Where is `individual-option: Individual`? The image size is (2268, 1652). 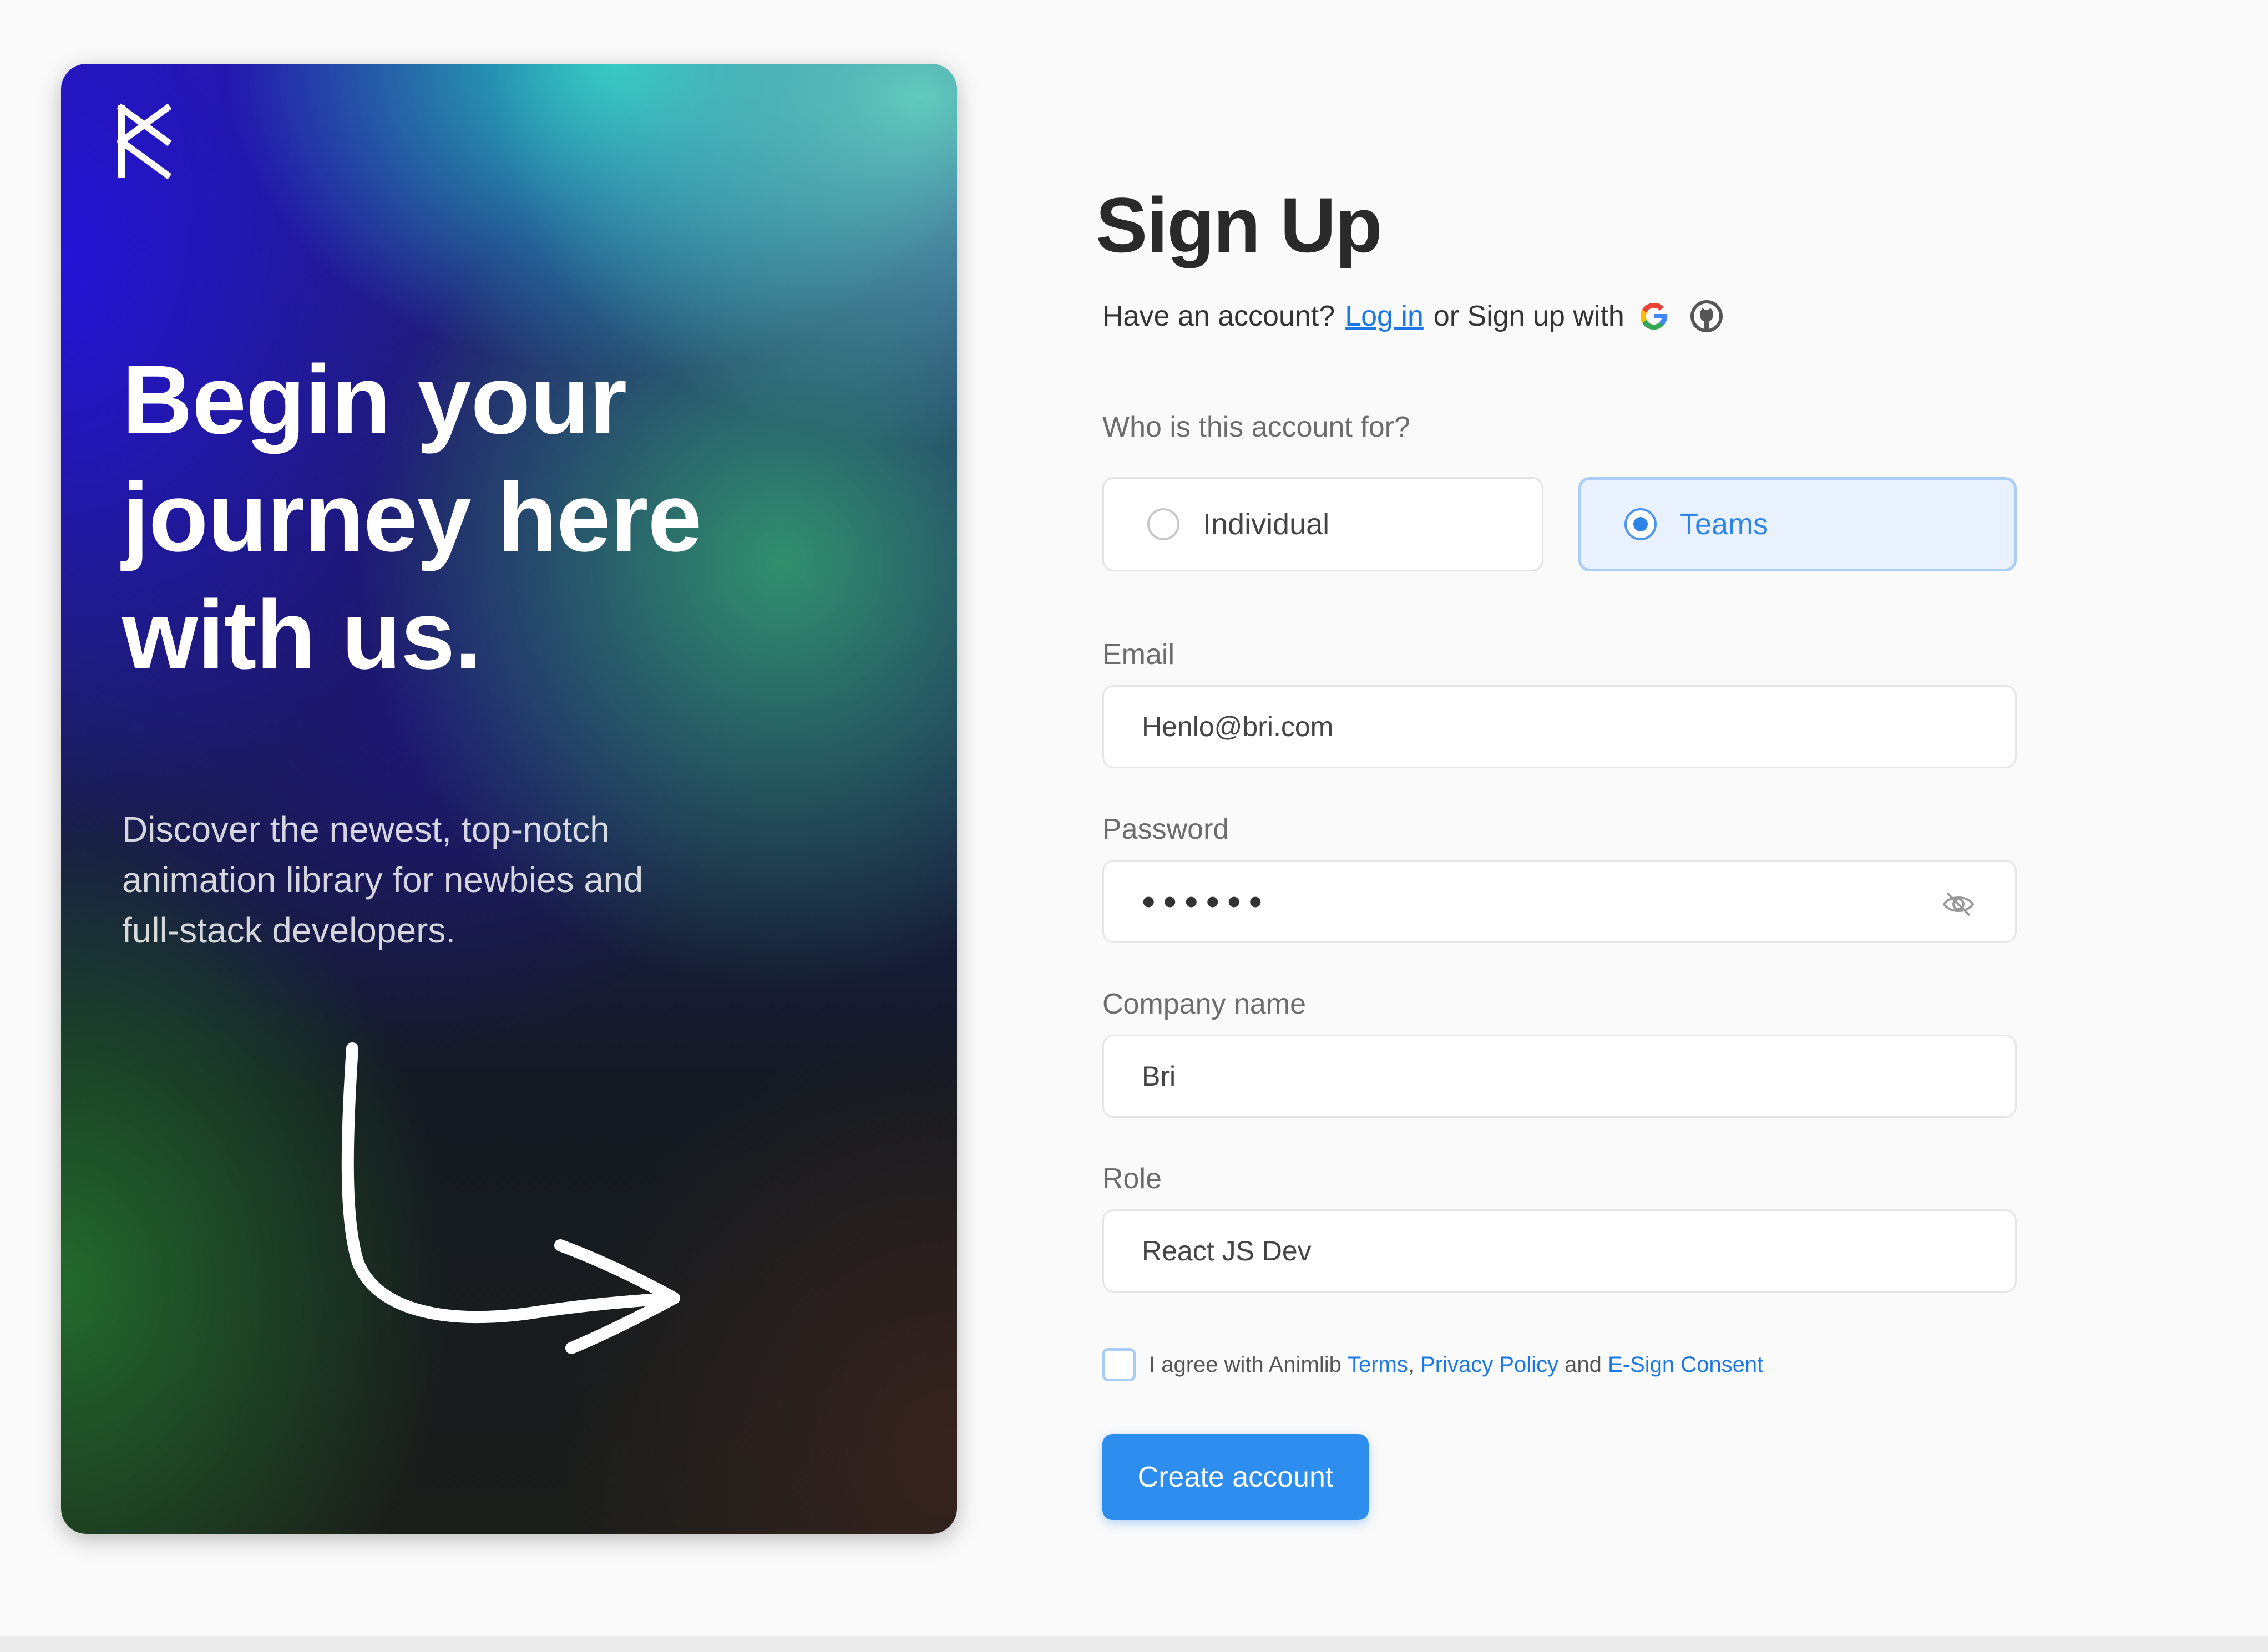
individual-option: Individual is located at coordinates (1322, 524).